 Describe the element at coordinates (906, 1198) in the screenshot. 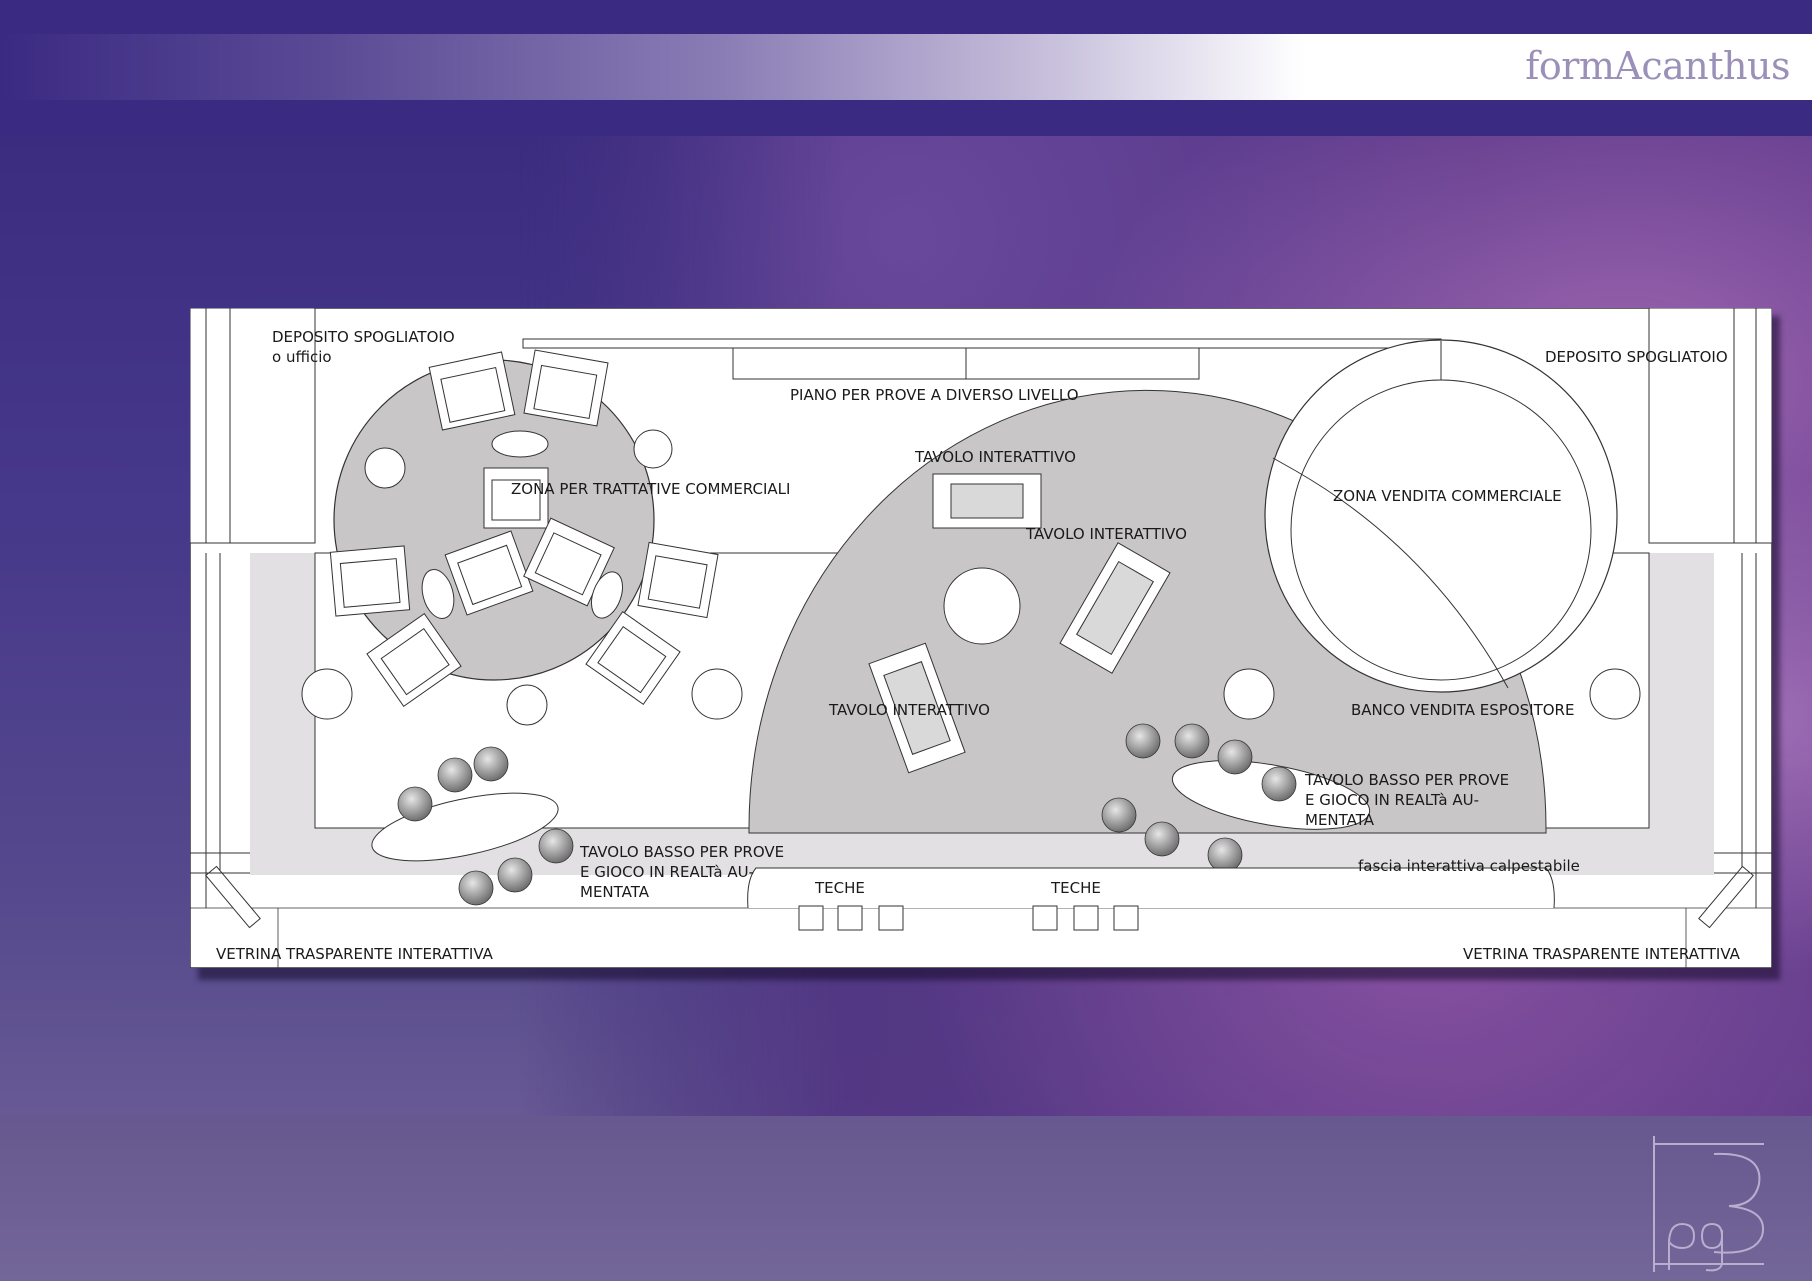

I see `bottom-band` at that location.